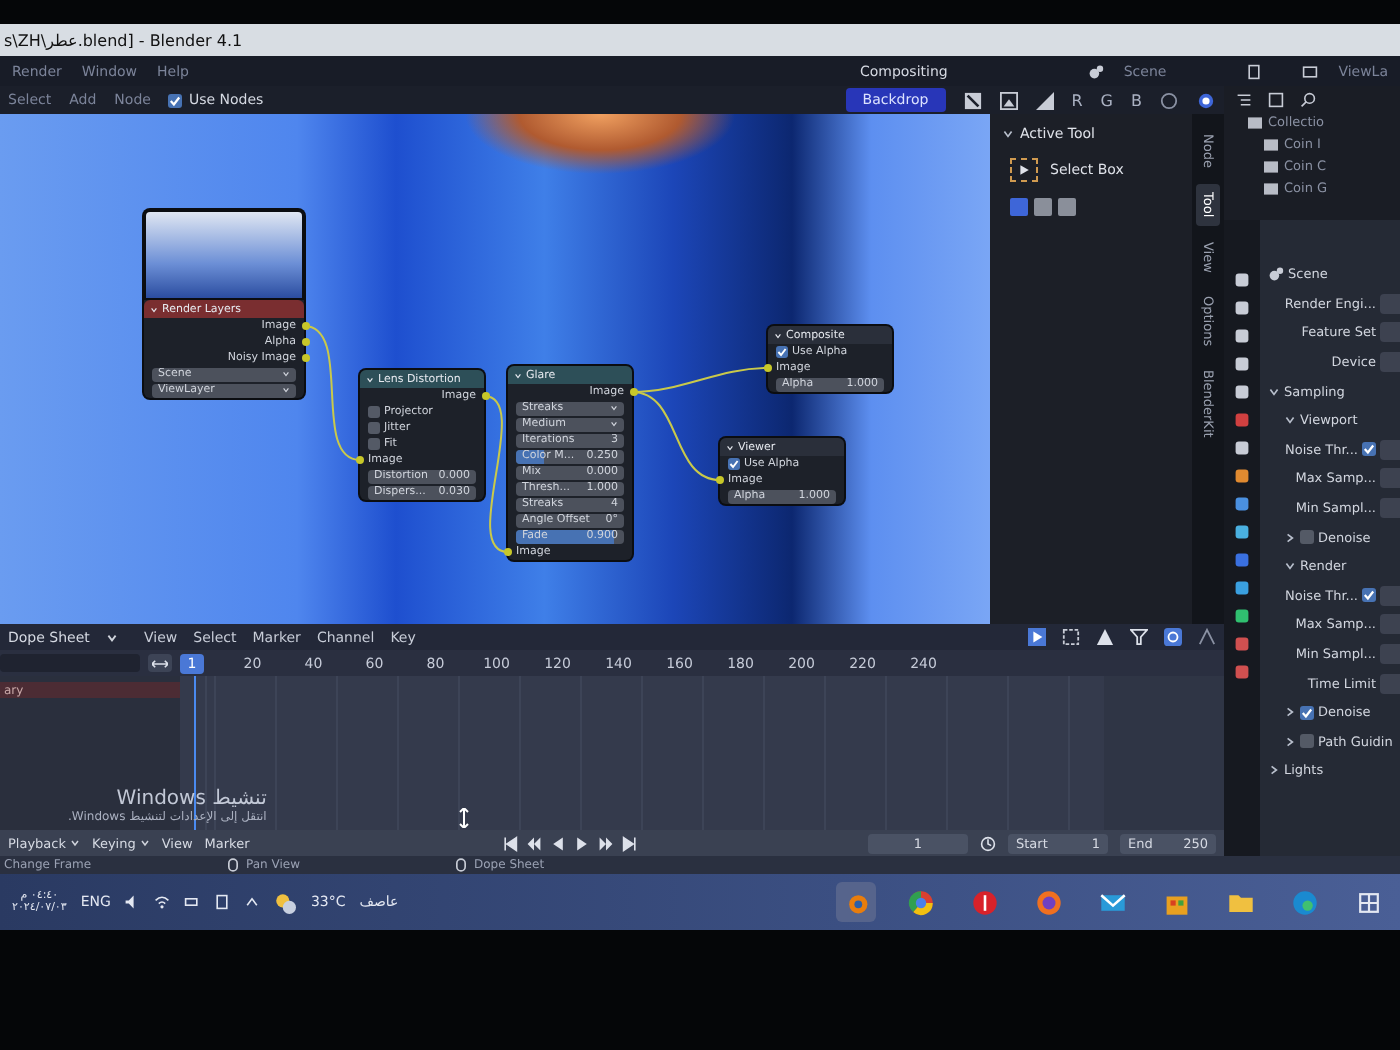 The height and width of the screenshot is (1050, 1400). What do you see at coordinates (1136, 100) in the screenshot?
I see `channel-toggle: B` at bounding box center [1136, 100].